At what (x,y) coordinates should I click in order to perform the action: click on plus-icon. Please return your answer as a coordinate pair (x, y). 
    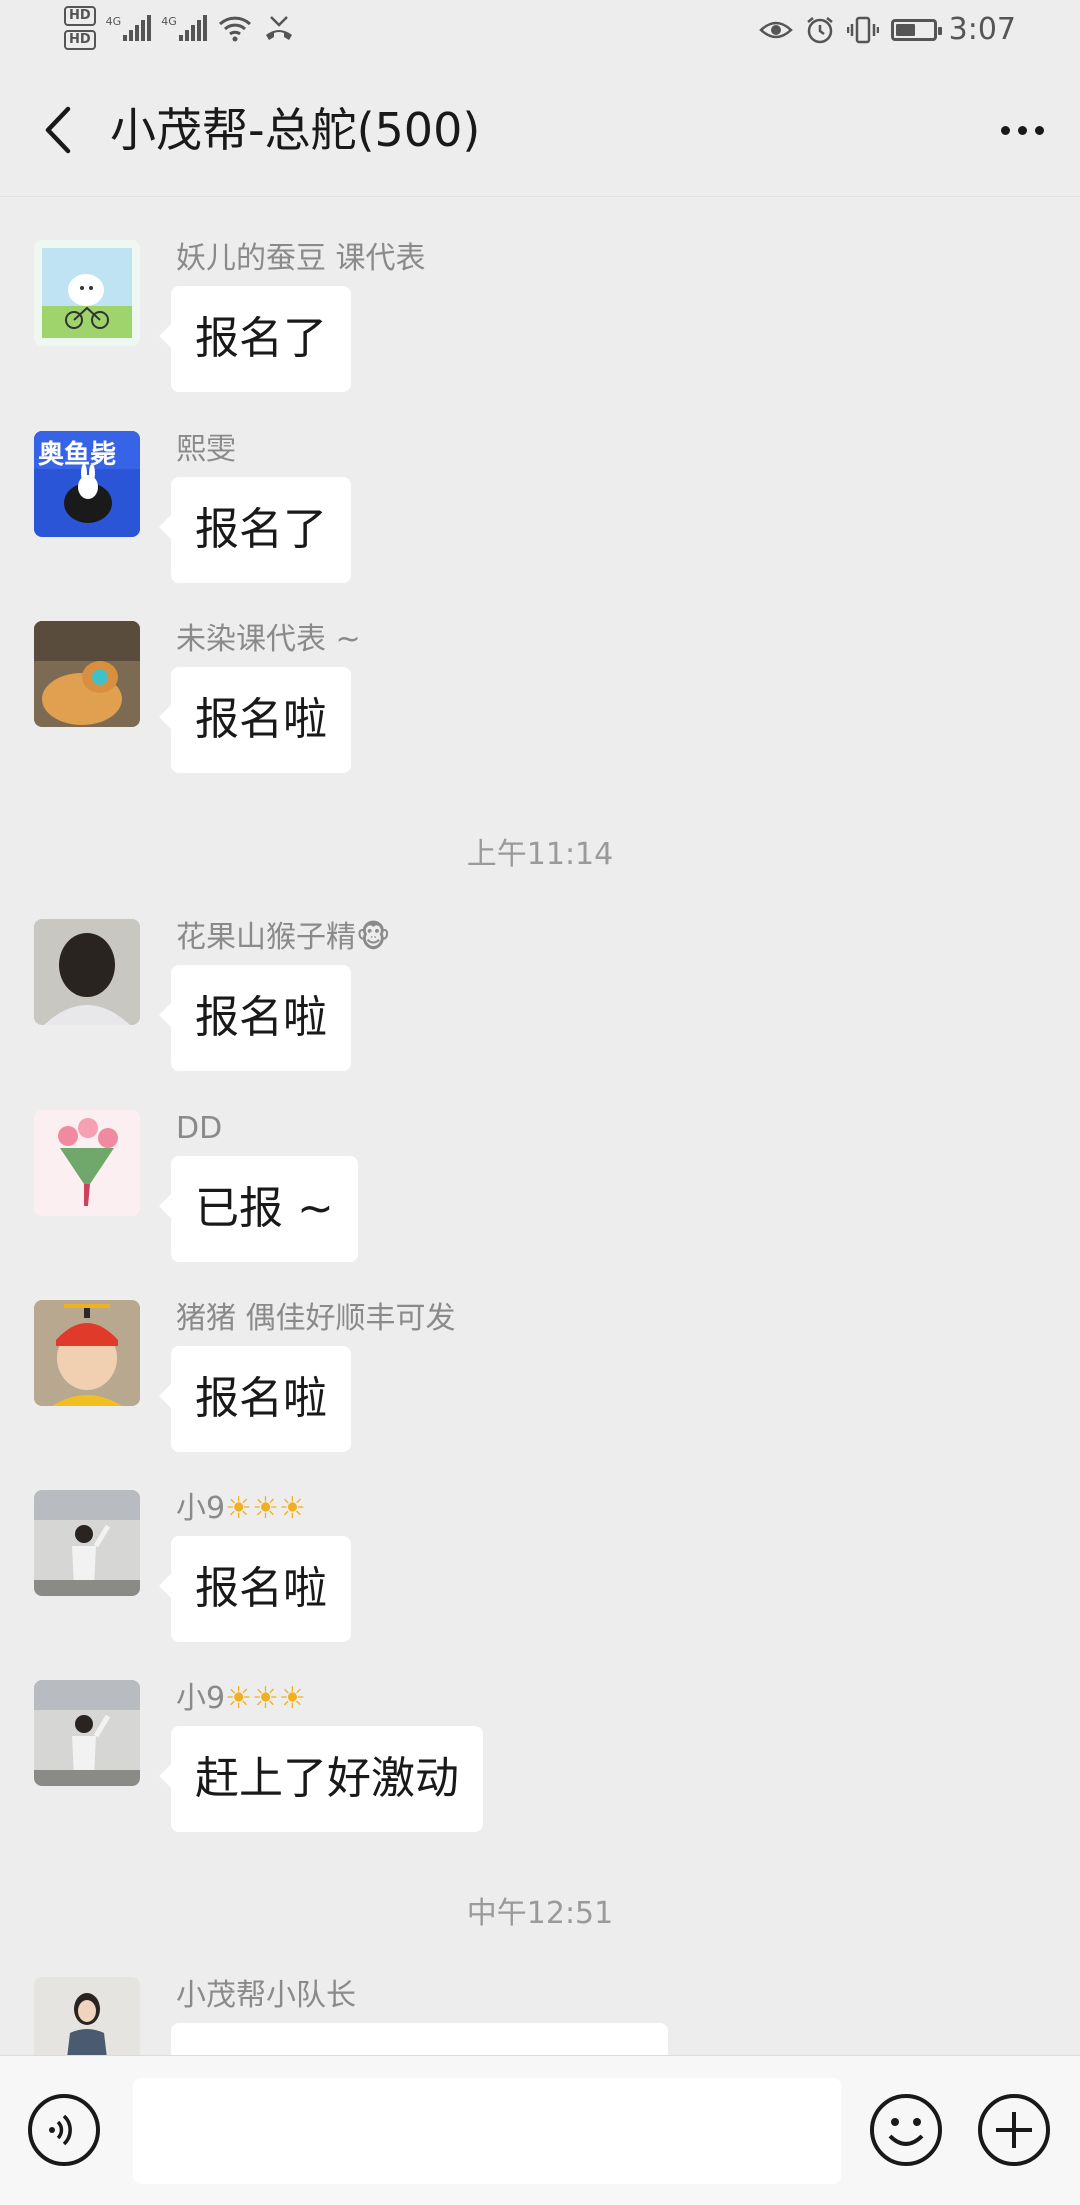
    Looking at the image, I should click on (1014, 2130).